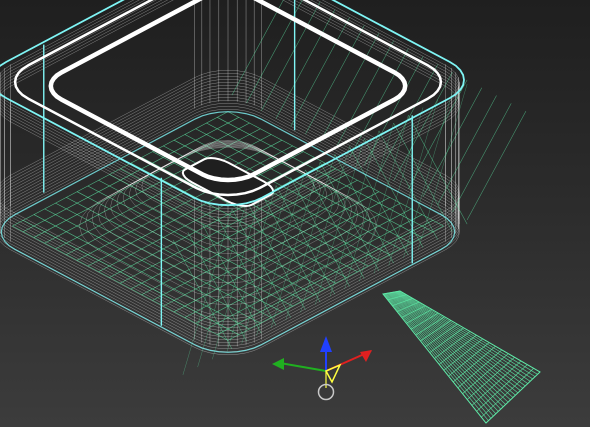 The width and height of the screenshot is (590, 427). I want to click on gizmo-xy-plane-handle, so click(333, 373).